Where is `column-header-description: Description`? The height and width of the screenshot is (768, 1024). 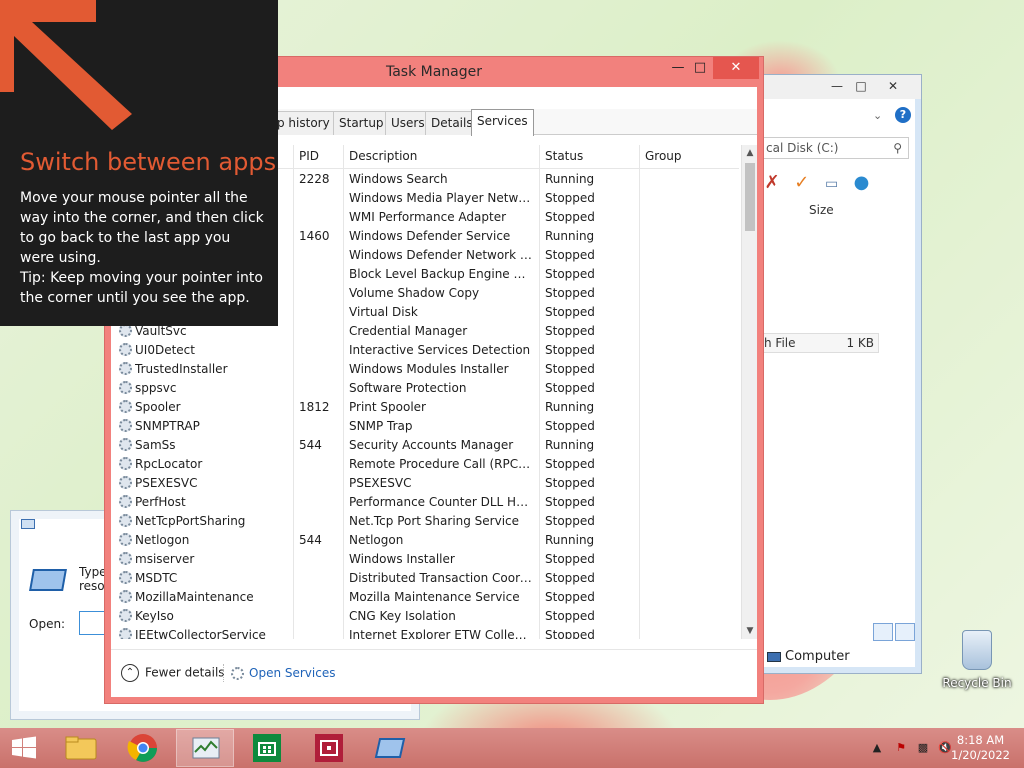
column-header-description: Description is located at coordinates (383, 156).